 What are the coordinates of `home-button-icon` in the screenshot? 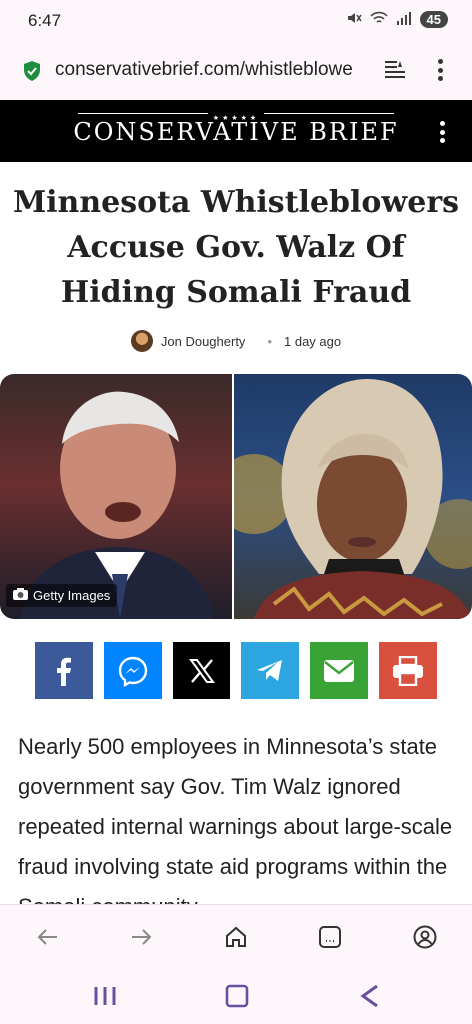 It's located at (237, 996).